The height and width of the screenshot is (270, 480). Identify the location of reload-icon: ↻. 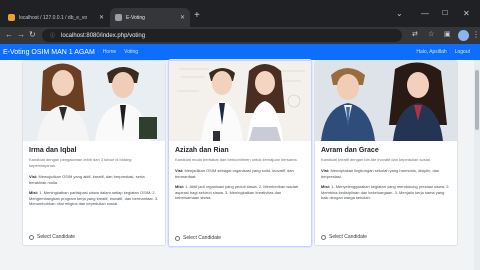
(32, 35).